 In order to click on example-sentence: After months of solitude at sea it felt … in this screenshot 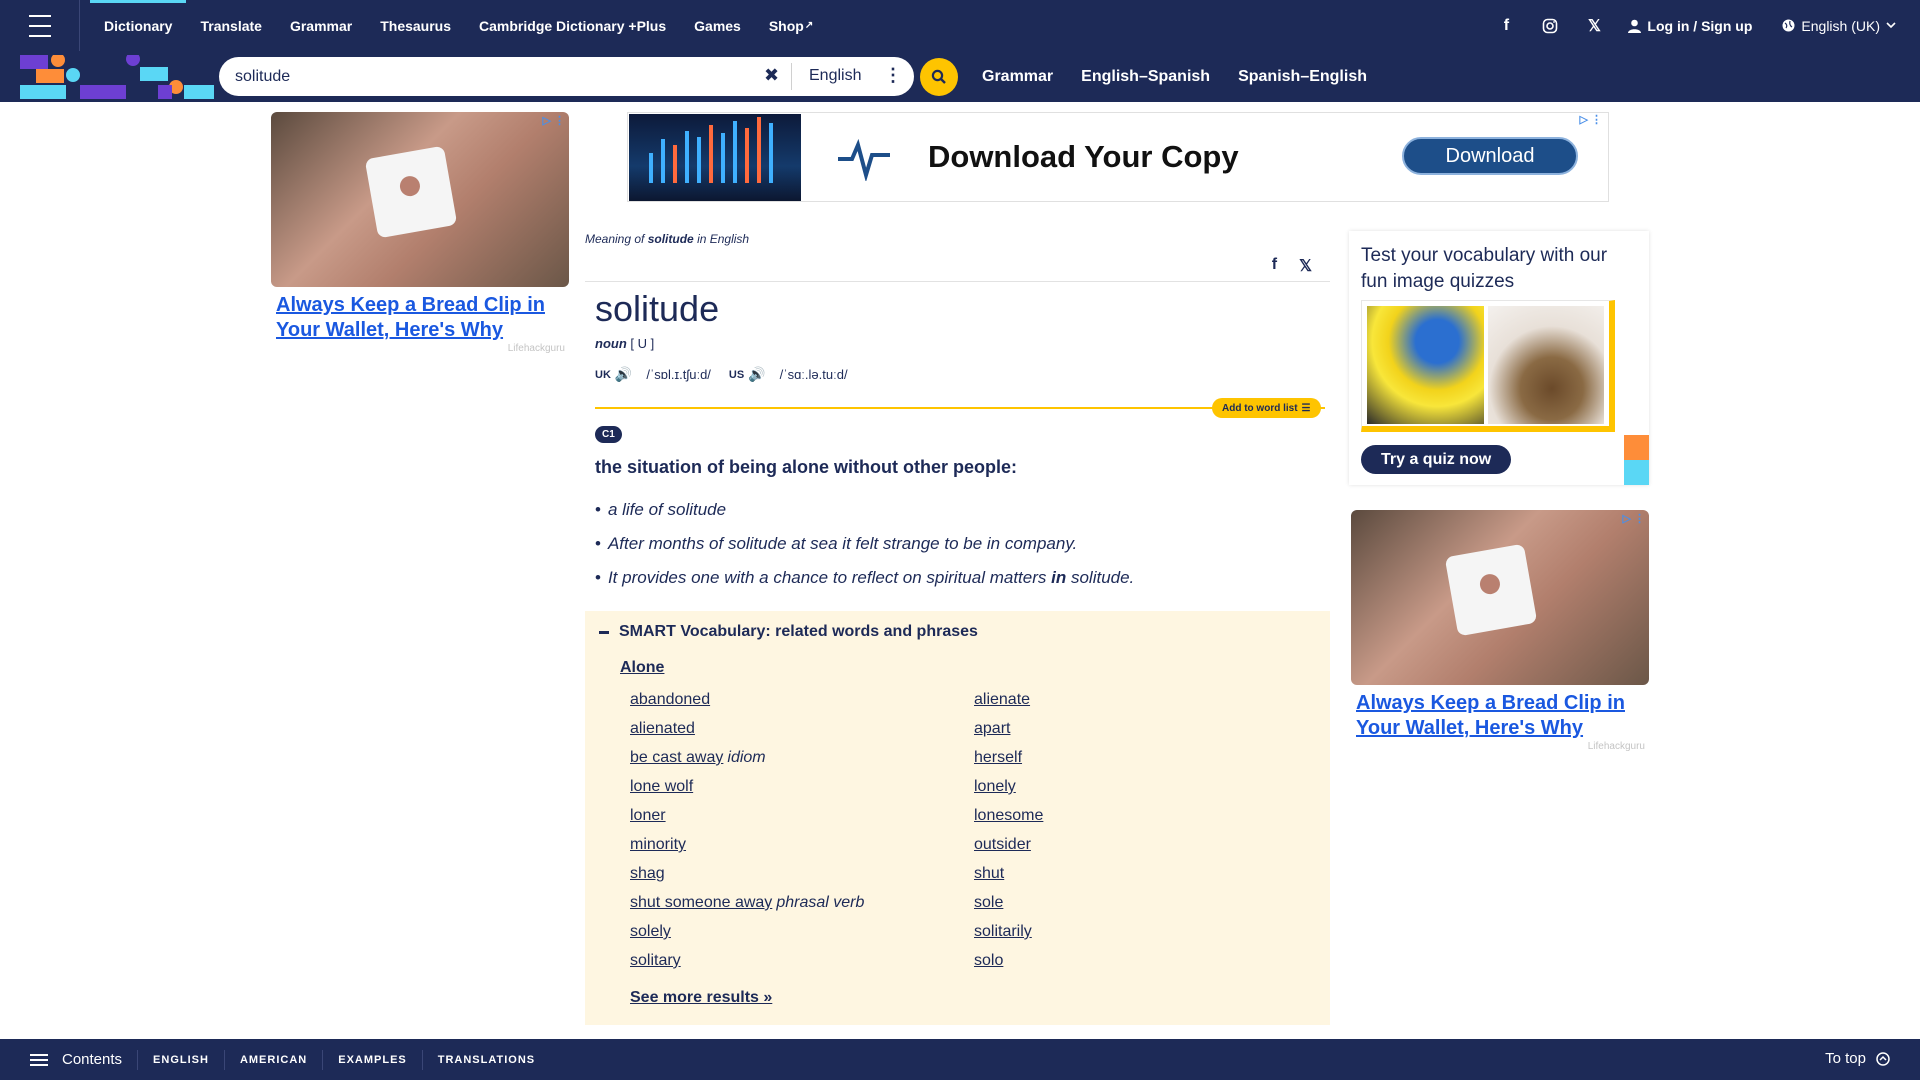, I will do `click(864, 551)`.